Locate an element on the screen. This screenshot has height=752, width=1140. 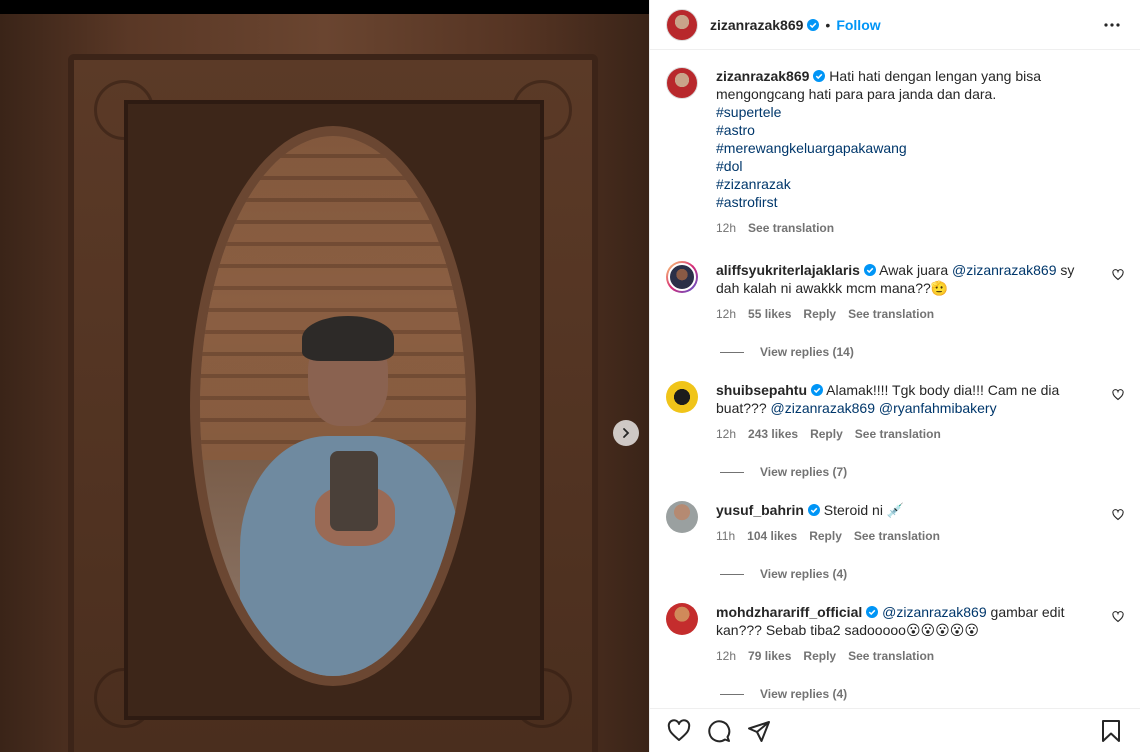
comment-username: yusuf_bahrin is located at coordinates (760, 510).